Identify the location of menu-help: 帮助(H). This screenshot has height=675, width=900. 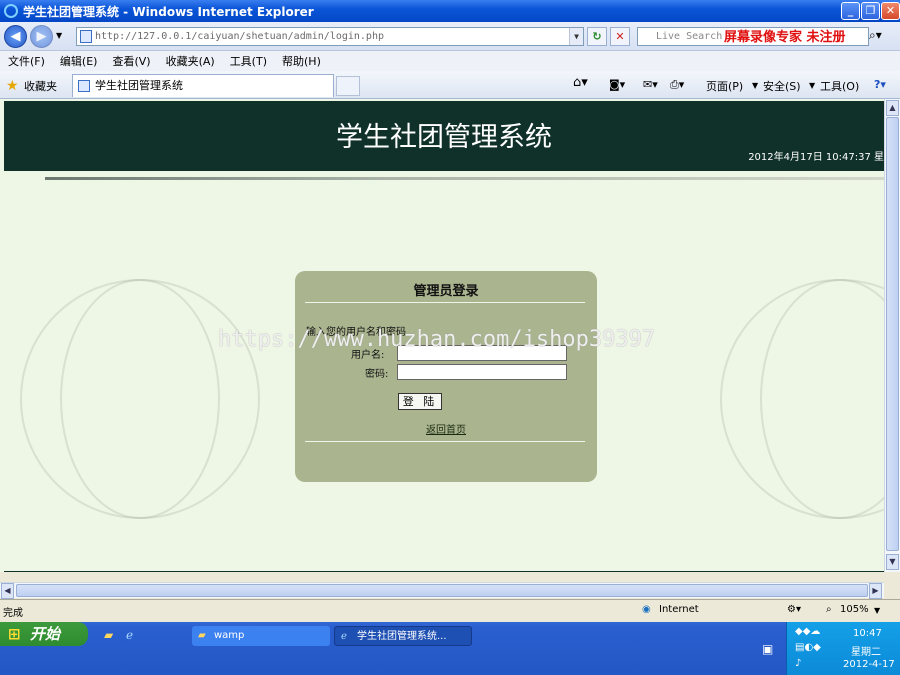
(301, 61).